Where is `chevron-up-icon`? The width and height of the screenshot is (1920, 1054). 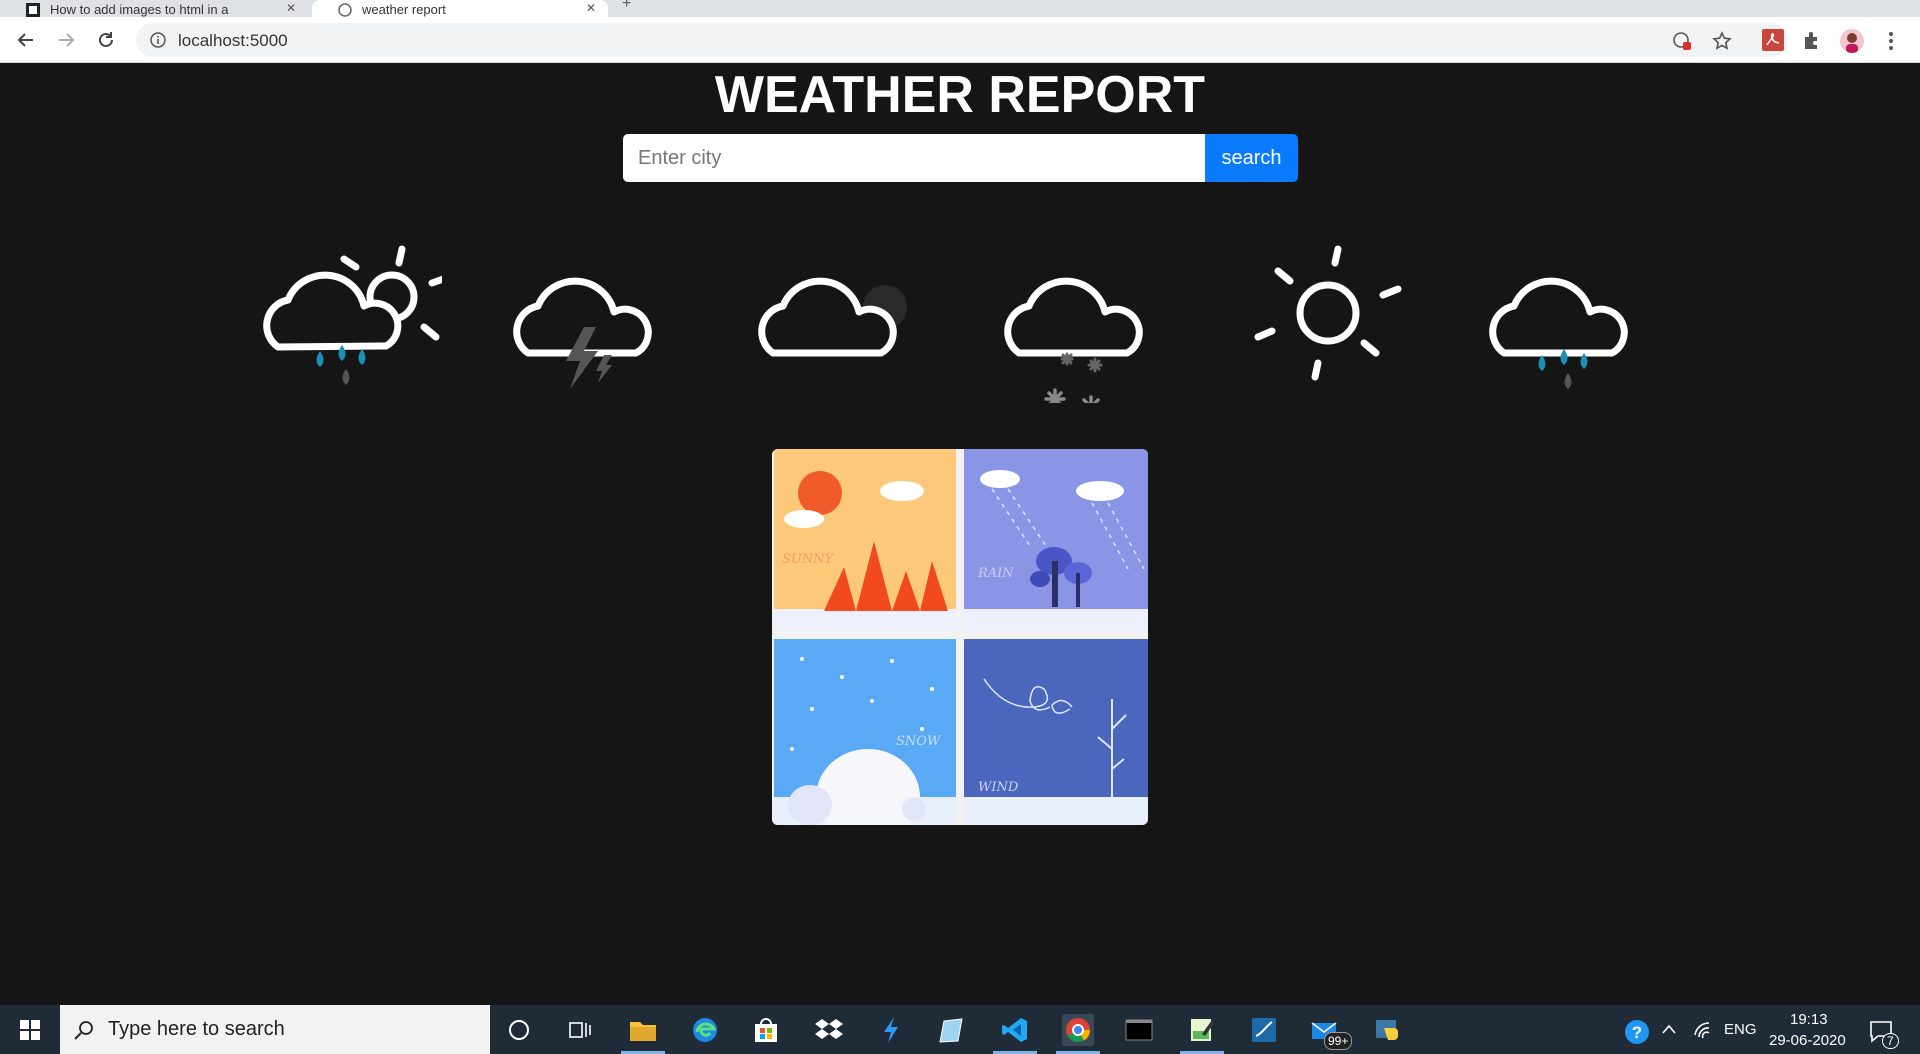
chevron-up-icon is located at coordinates (1669, 1029).